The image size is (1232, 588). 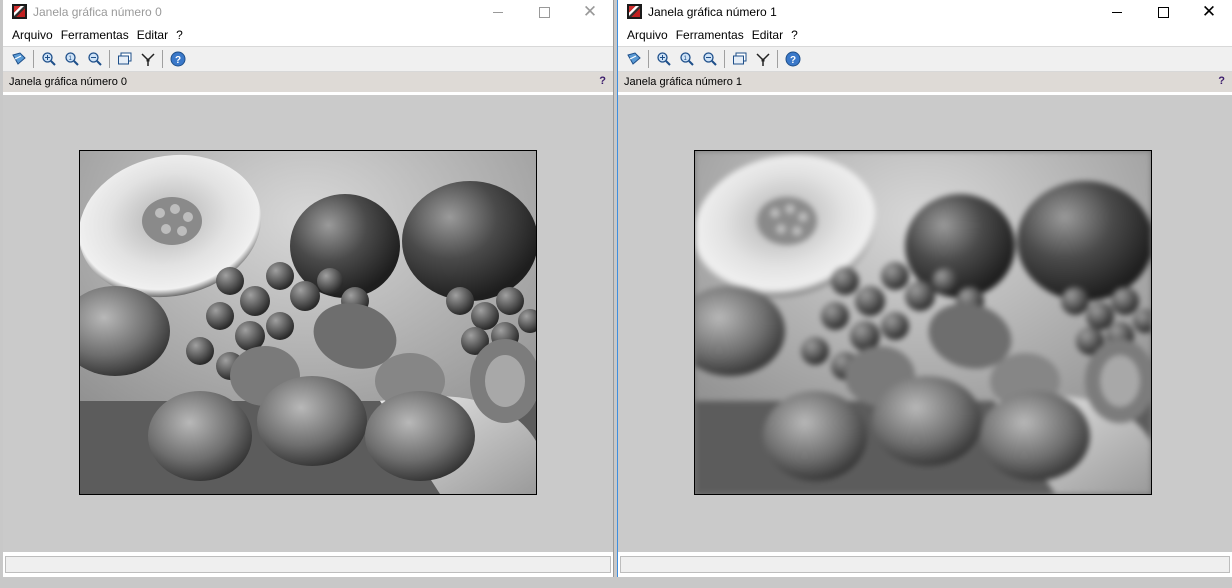 What do you see at coordinates (308, 82) in the screenshot?
I see `info-bar: Janela gráfica número 0 ?` at bounding box center [308, 82].